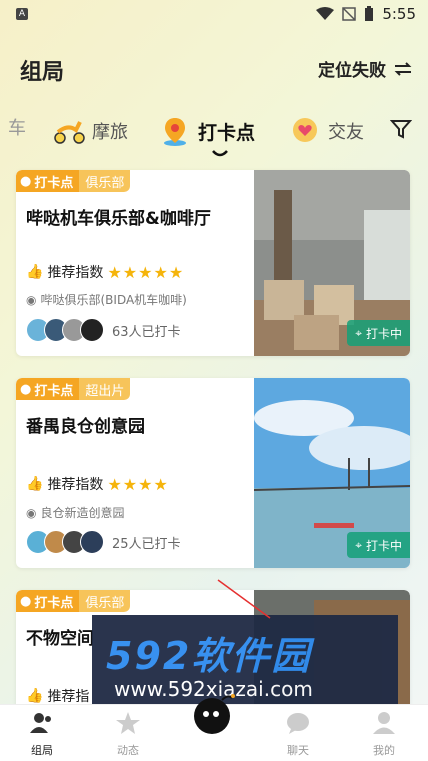  Describe the element at coordinates (105, 272) in the screenshot. I see `rating: 👍 推荐指数 ★★★★★` at that location.